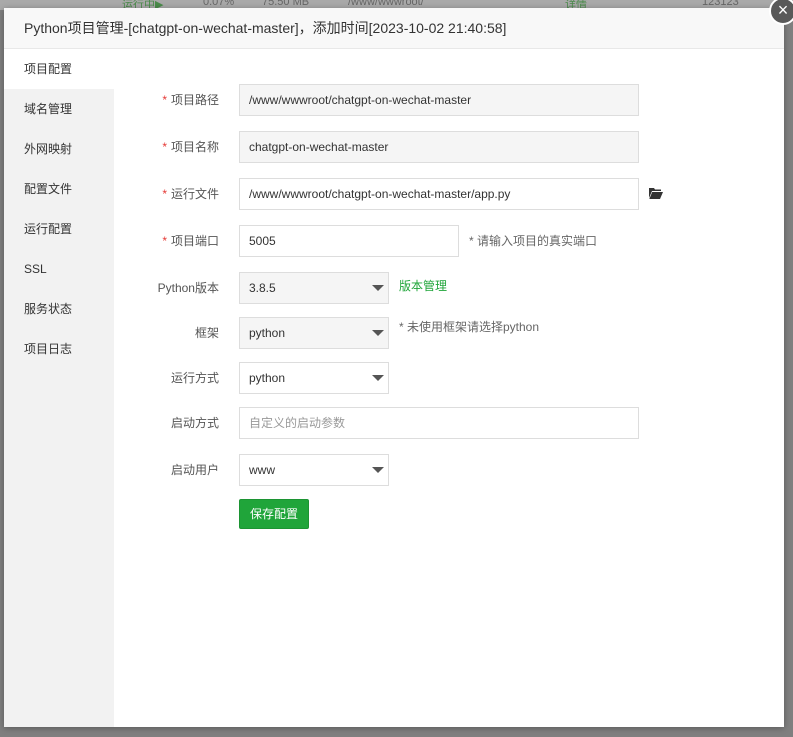 The image size is (793, 737). I want to click on run-mode-select: python, so click(314, 378).